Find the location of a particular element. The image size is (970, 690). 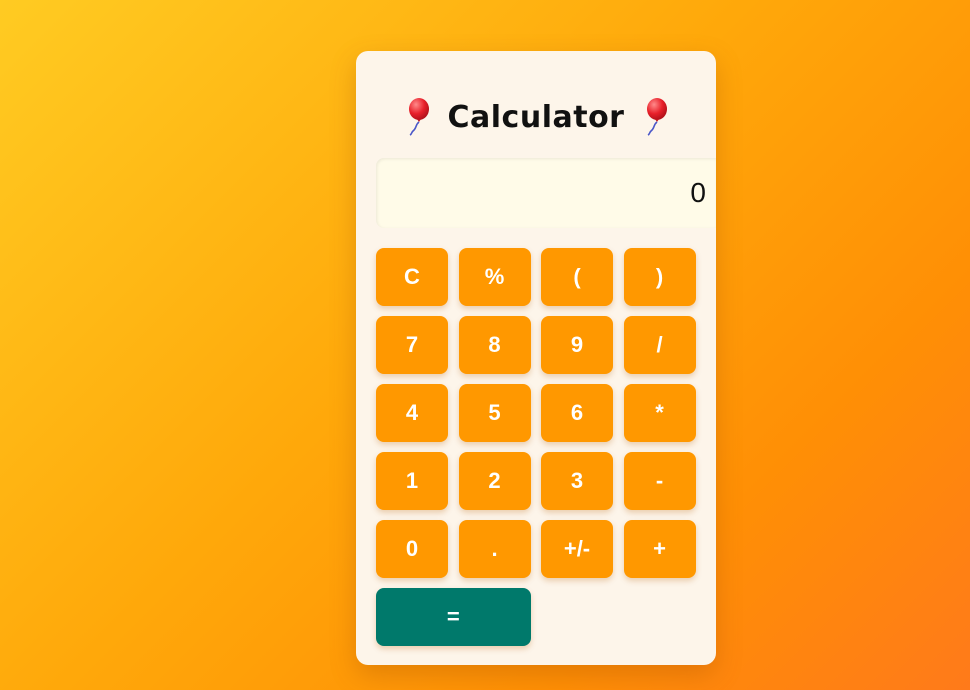

page-title: Calculator is located at coordinates (536, 117).